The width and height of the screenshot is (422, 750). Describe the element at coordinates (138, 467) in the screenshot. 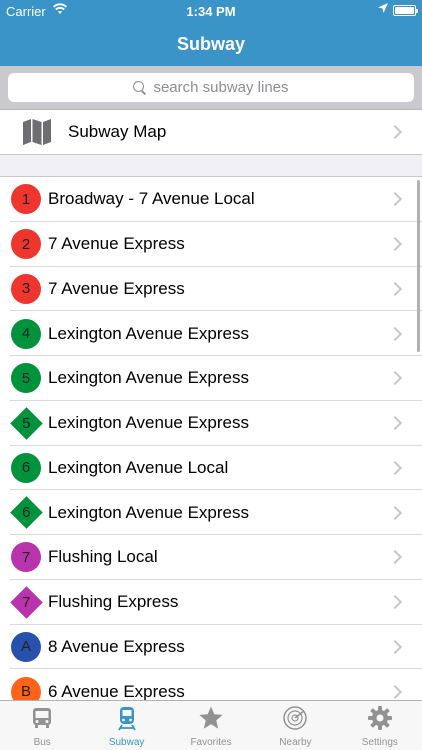

I see `line-name: Lexington Avenue Local` at that location.